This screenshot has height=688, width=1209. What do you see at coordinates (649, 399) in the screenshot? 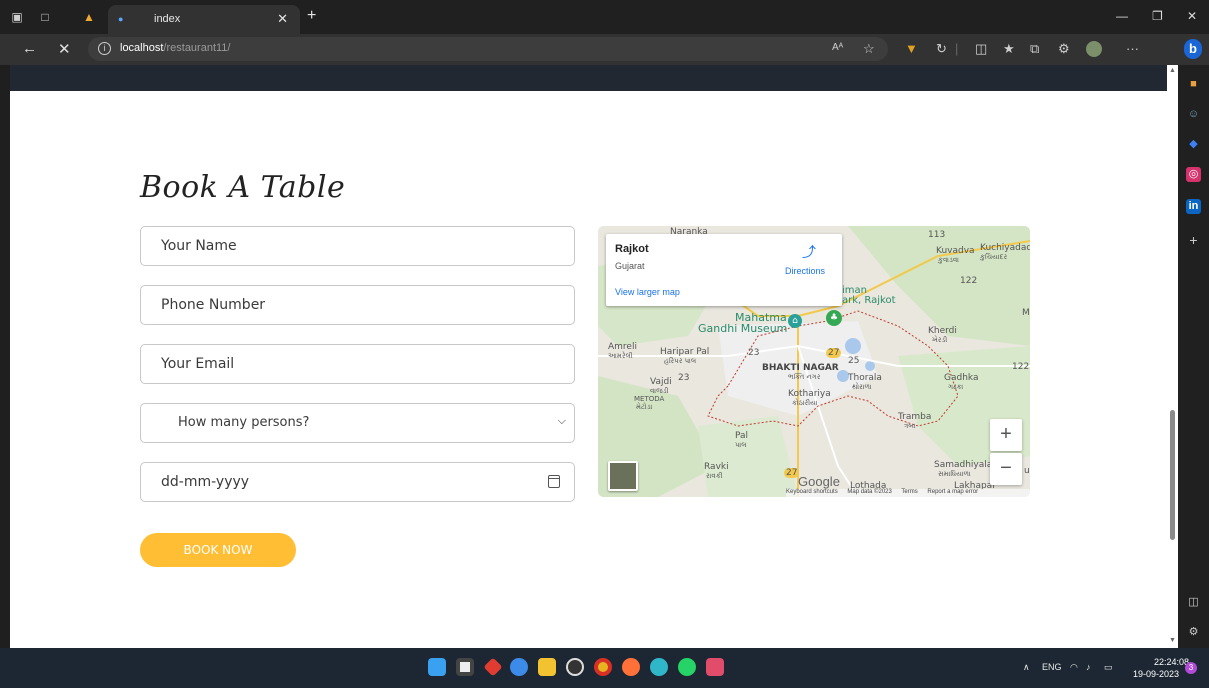
I see `map-label: METODA` at bounding box center [649, 399].